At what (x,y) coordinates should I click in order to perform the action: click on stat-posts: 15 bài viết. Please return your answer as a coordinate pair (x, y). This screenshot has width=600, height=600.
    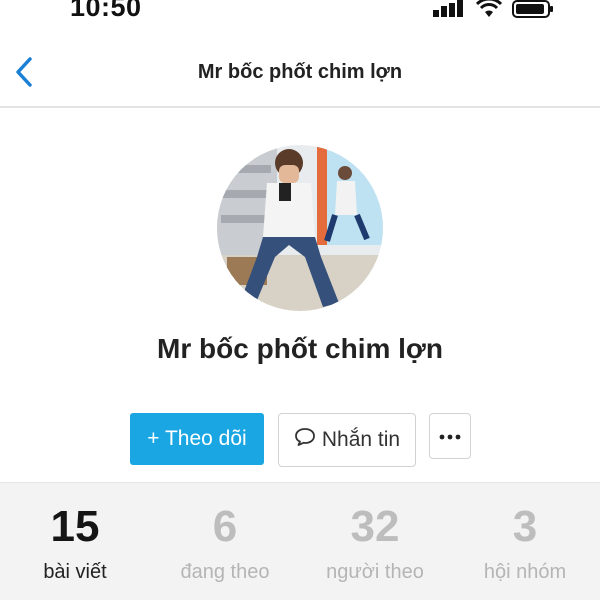
    Looking at the image, I should click on (75, 541).